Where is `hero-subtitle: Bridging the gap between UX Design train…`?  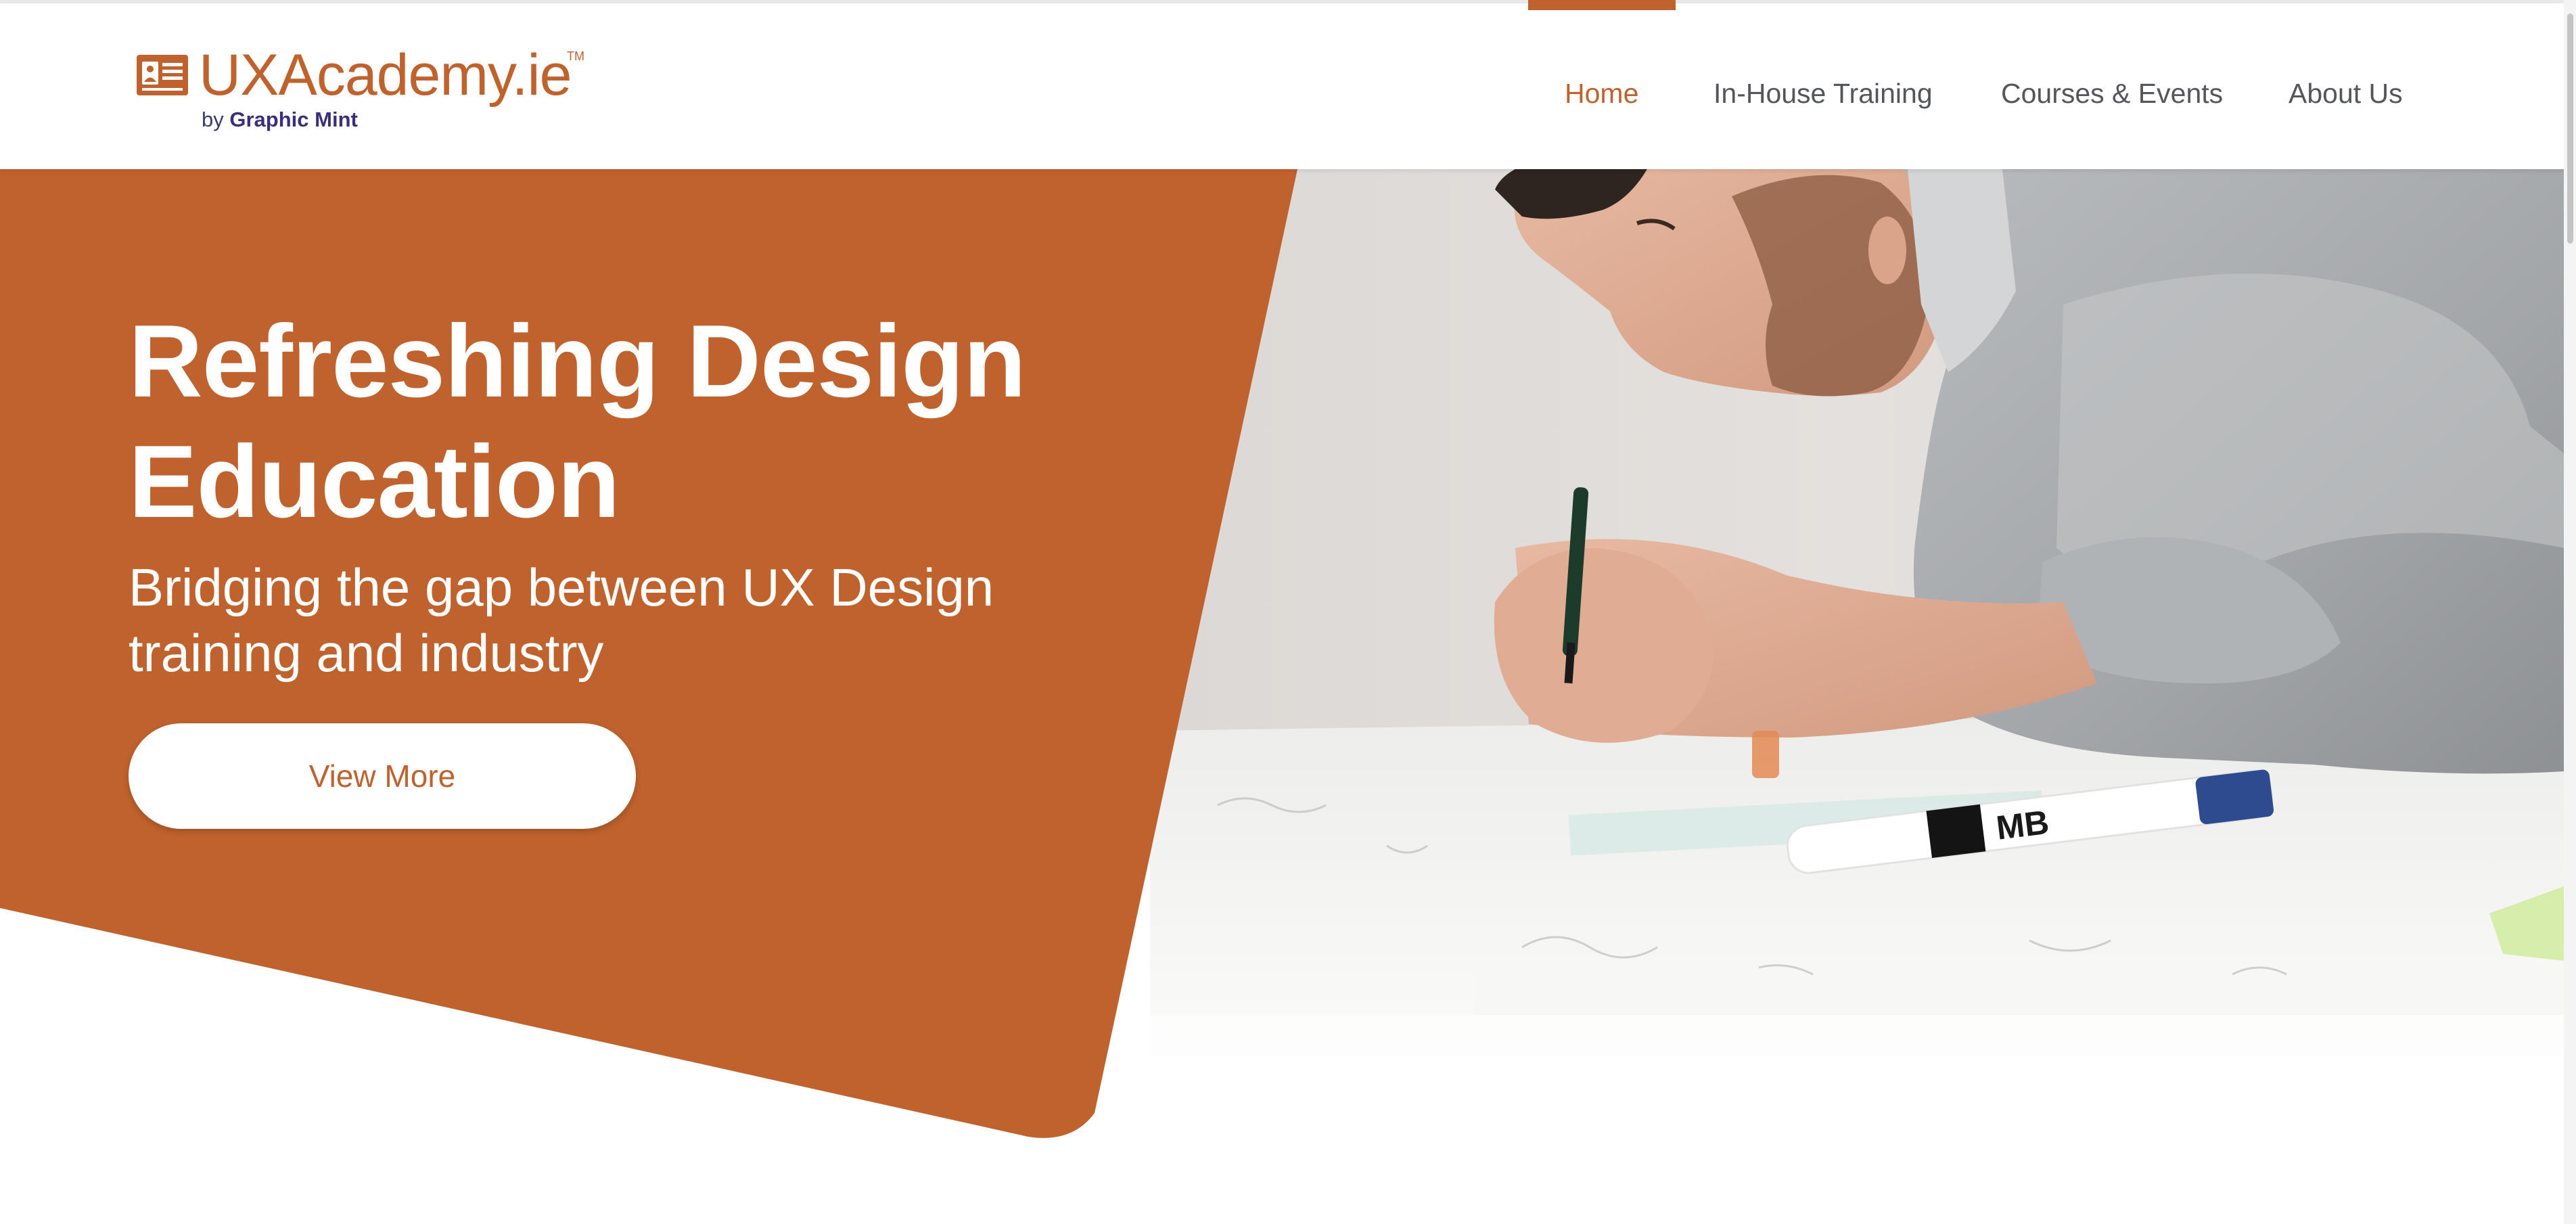 hero-subtitle: Bridging the gap between UX Design train… is located at coordinates (561, 620).